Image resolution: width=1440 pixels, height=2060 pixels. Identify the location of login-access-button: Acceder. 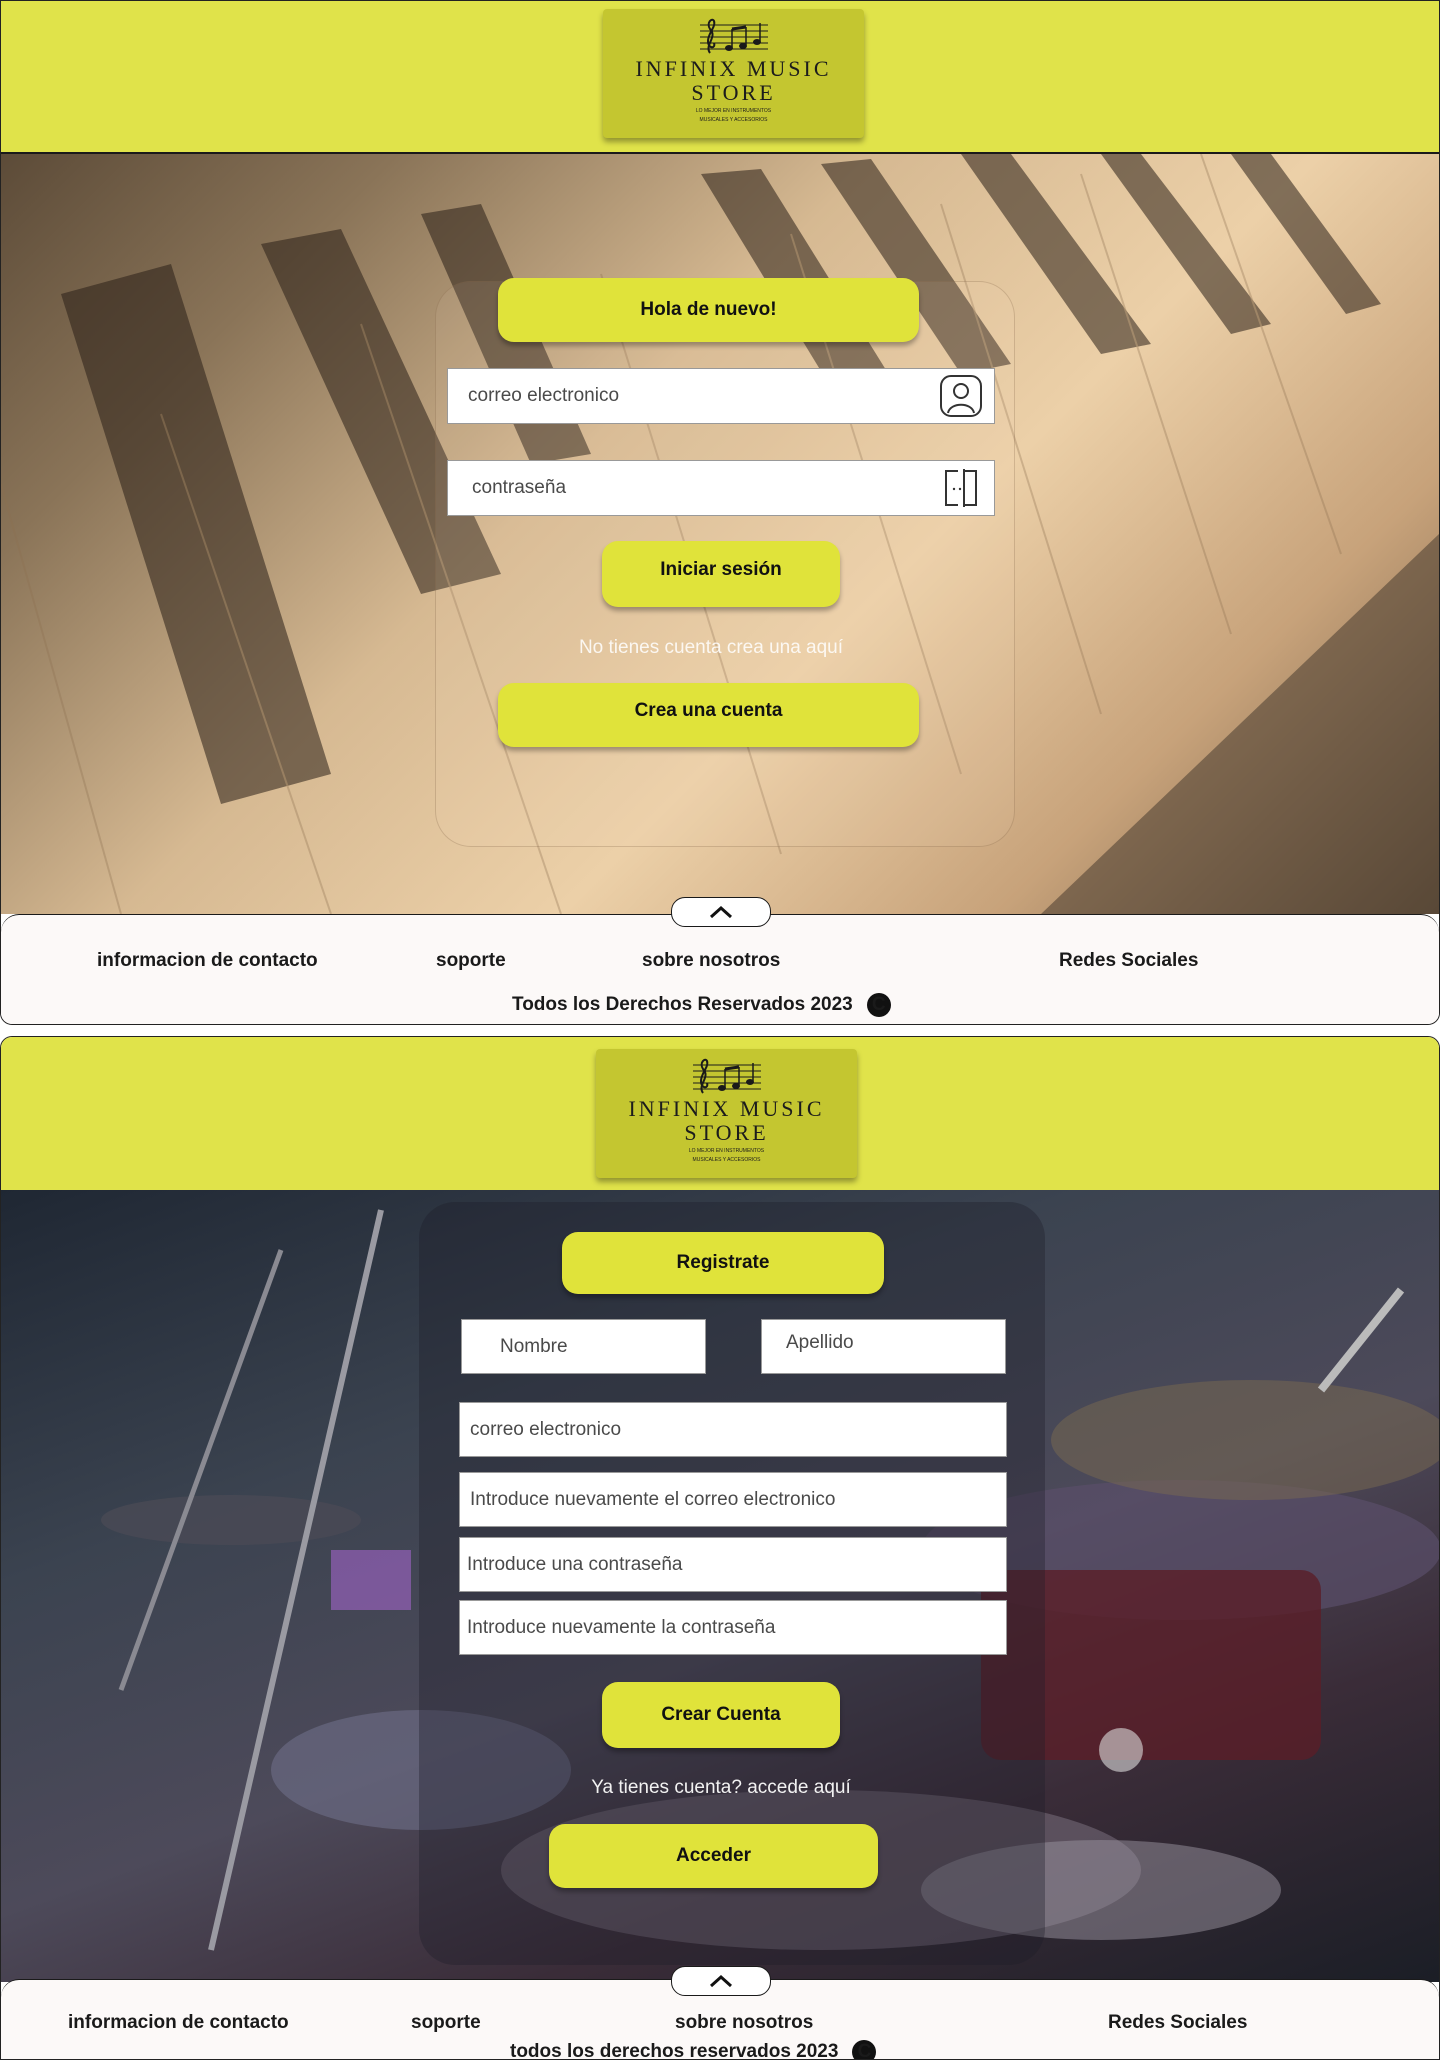
(713, 1856).